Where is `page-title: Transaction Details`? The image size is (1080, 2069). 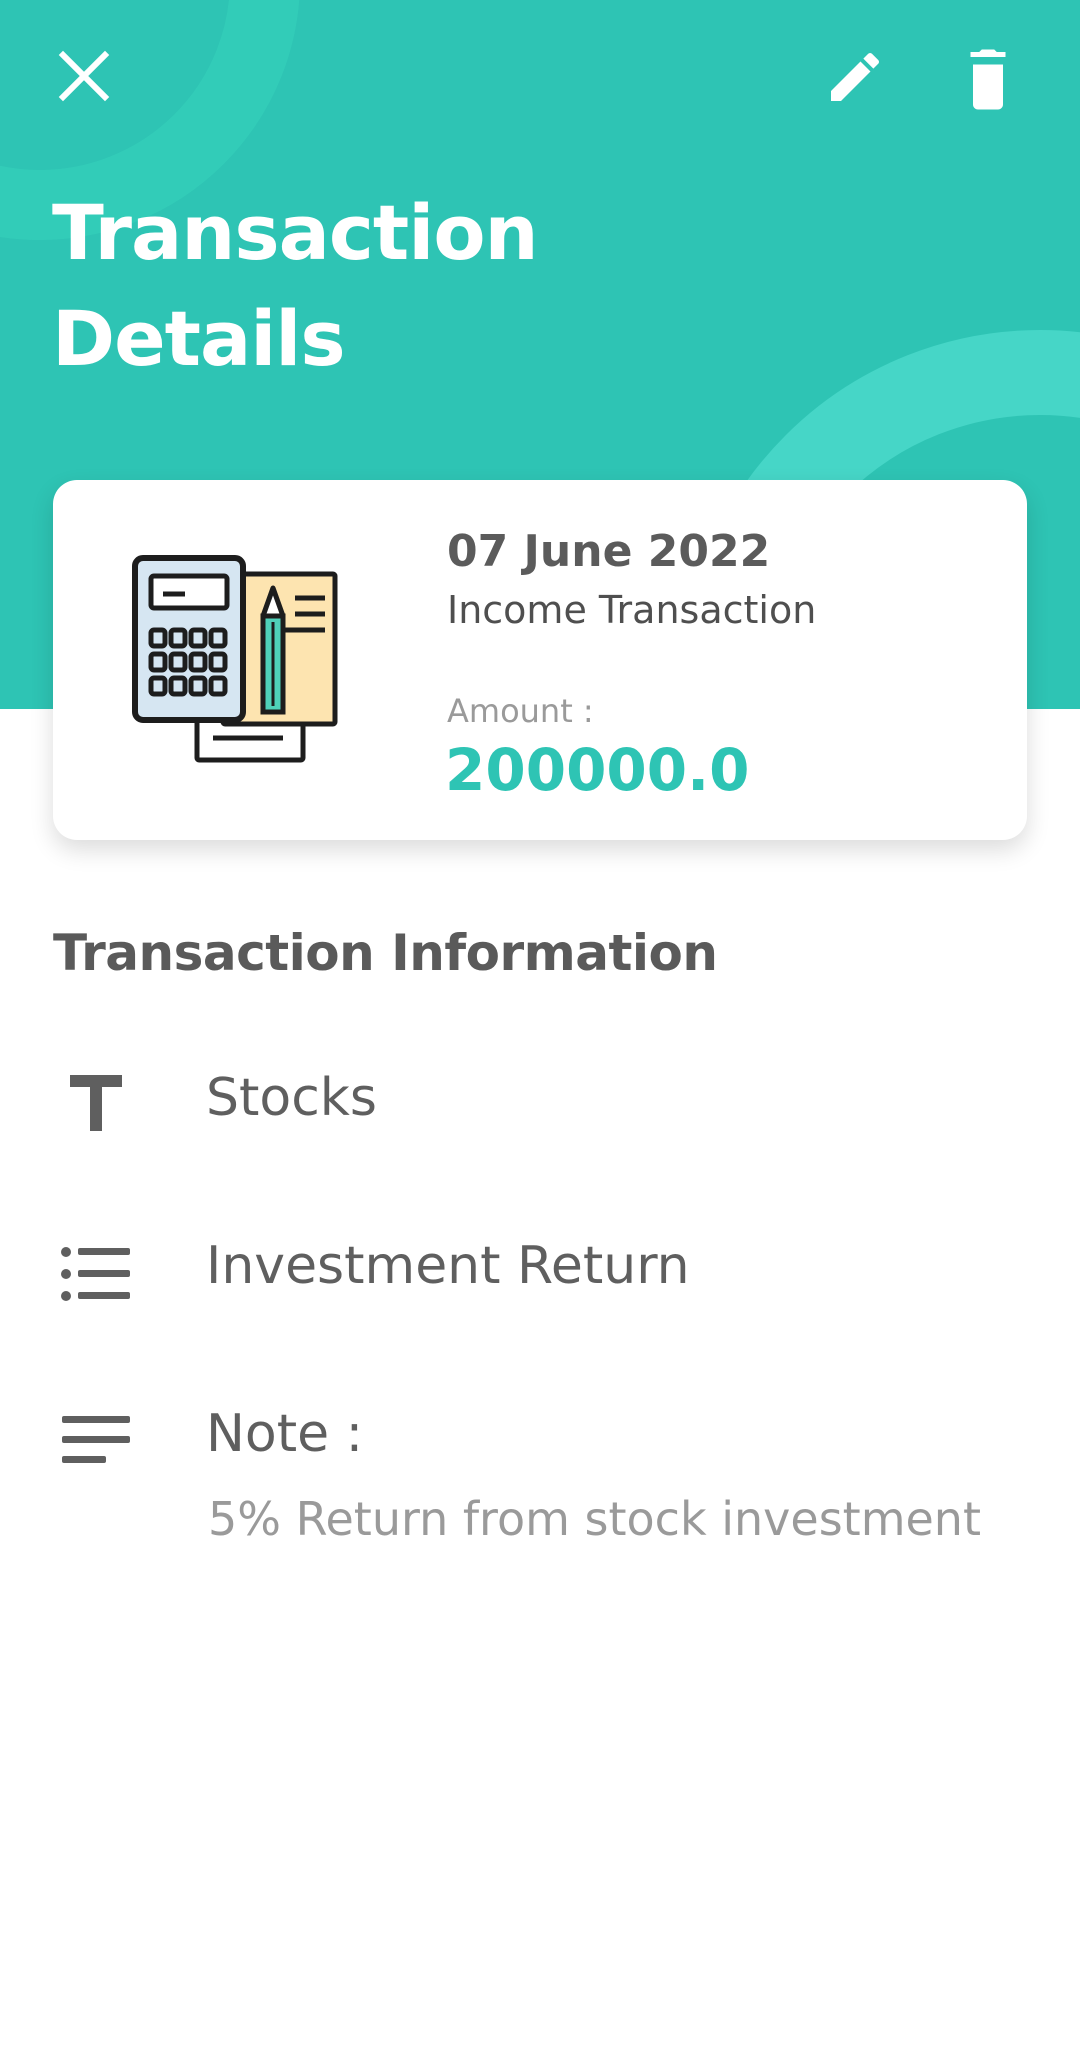
page-title: Transaction Details is located at coordinates (352, 286).